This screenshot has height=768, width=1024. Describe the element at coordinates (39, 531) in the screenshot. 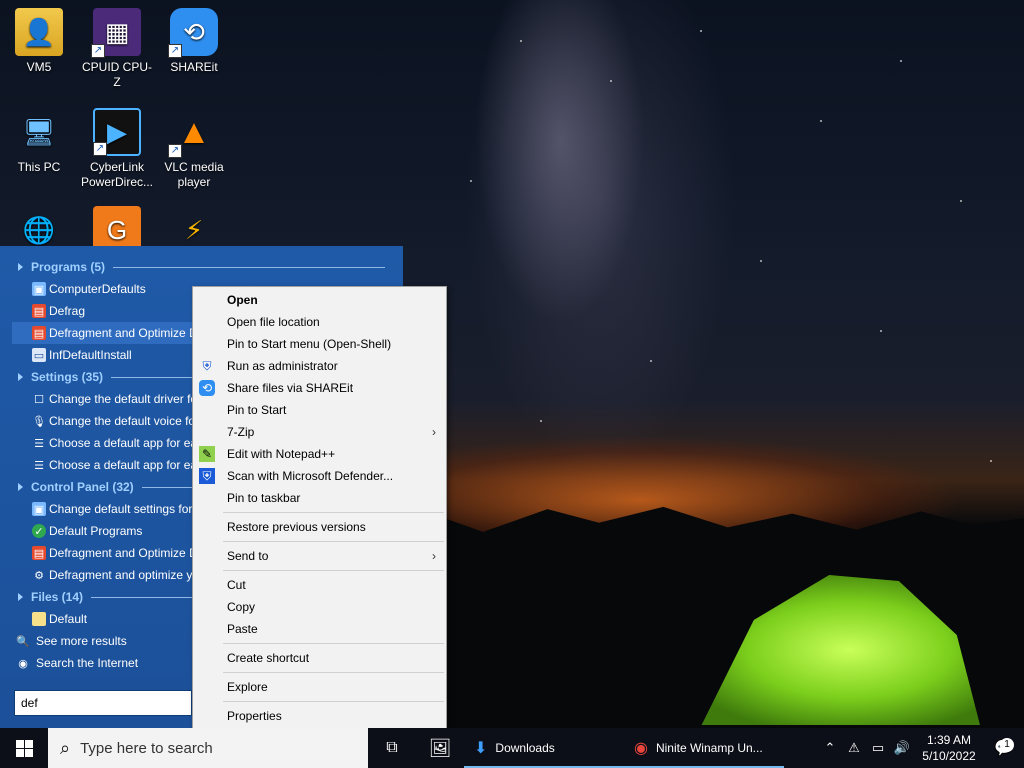

I see `default-programs-icon: ✓` at that location.